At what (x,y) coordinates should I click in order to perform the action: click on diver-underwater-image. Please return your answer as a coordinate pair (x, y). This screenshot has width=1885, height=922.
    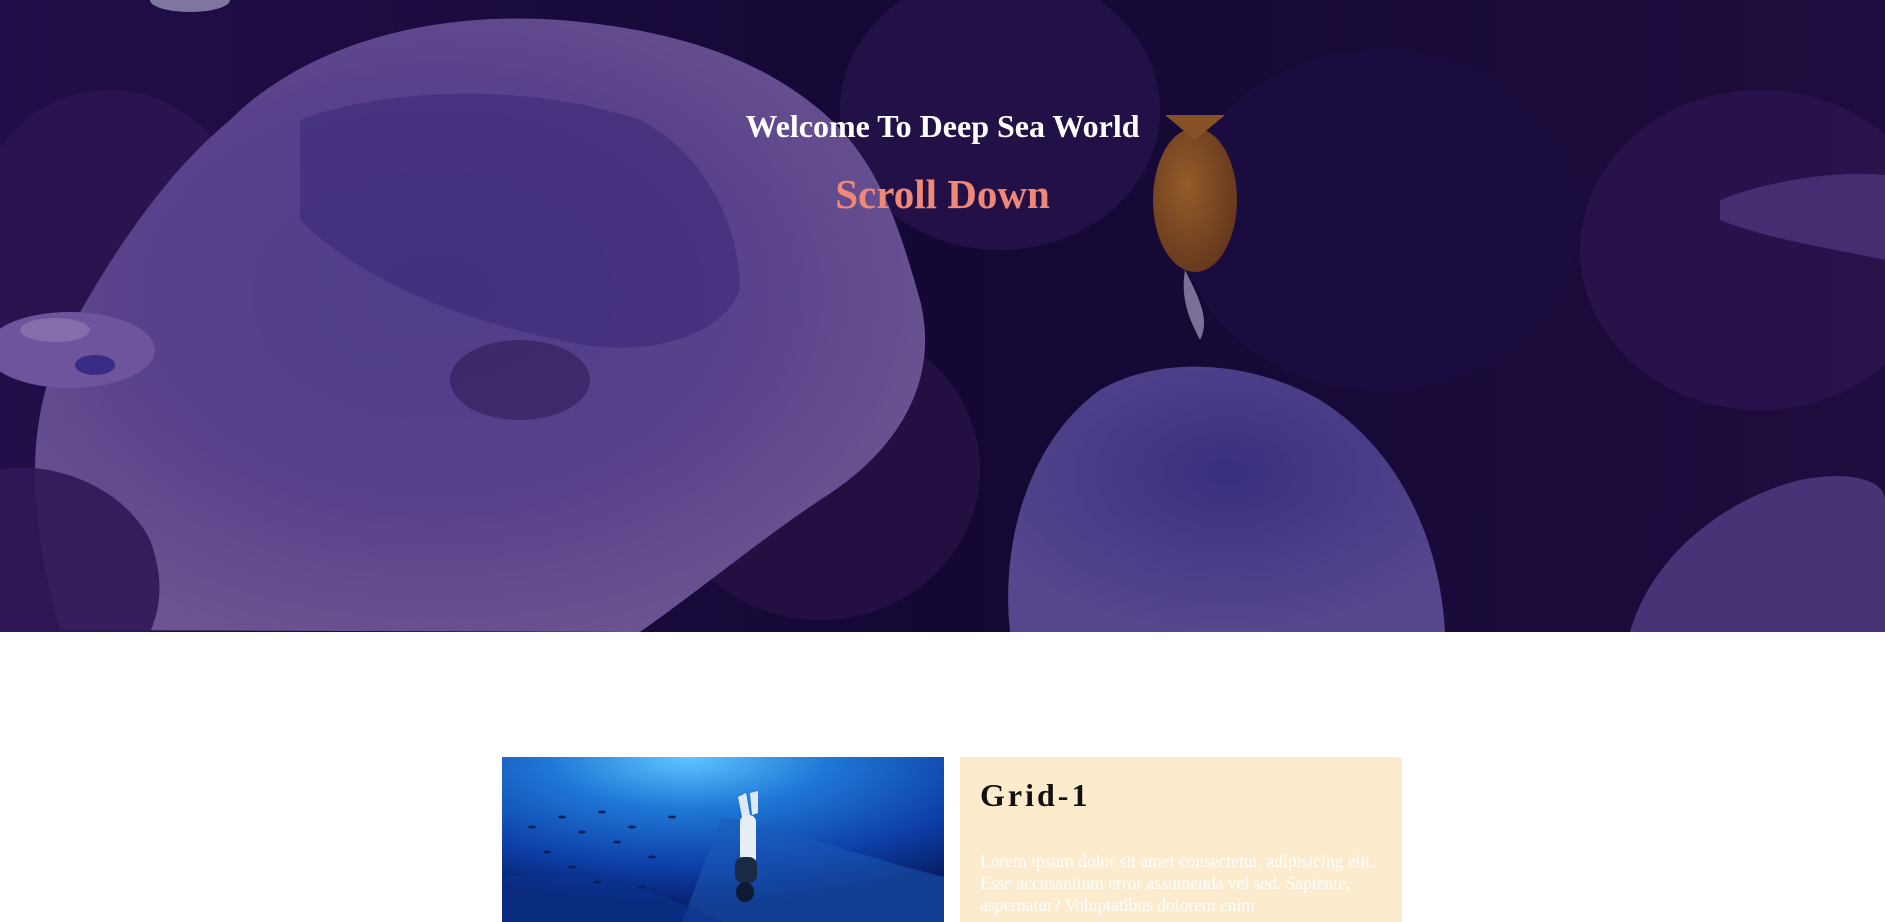
    Looking at the image, I should click on (723, 839).